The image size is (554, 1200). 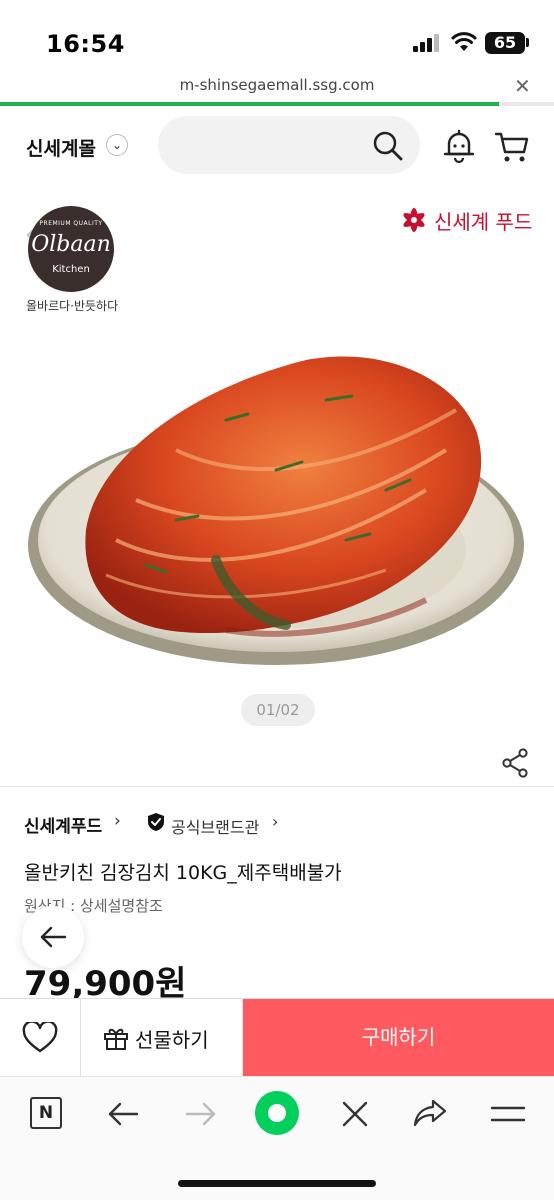 What do you see at coordinates (183, 873) in the screenshot?
I see `product-title: 올반키친 김장김치 10KG_제주택배불가` at bounding box center [183, 873].